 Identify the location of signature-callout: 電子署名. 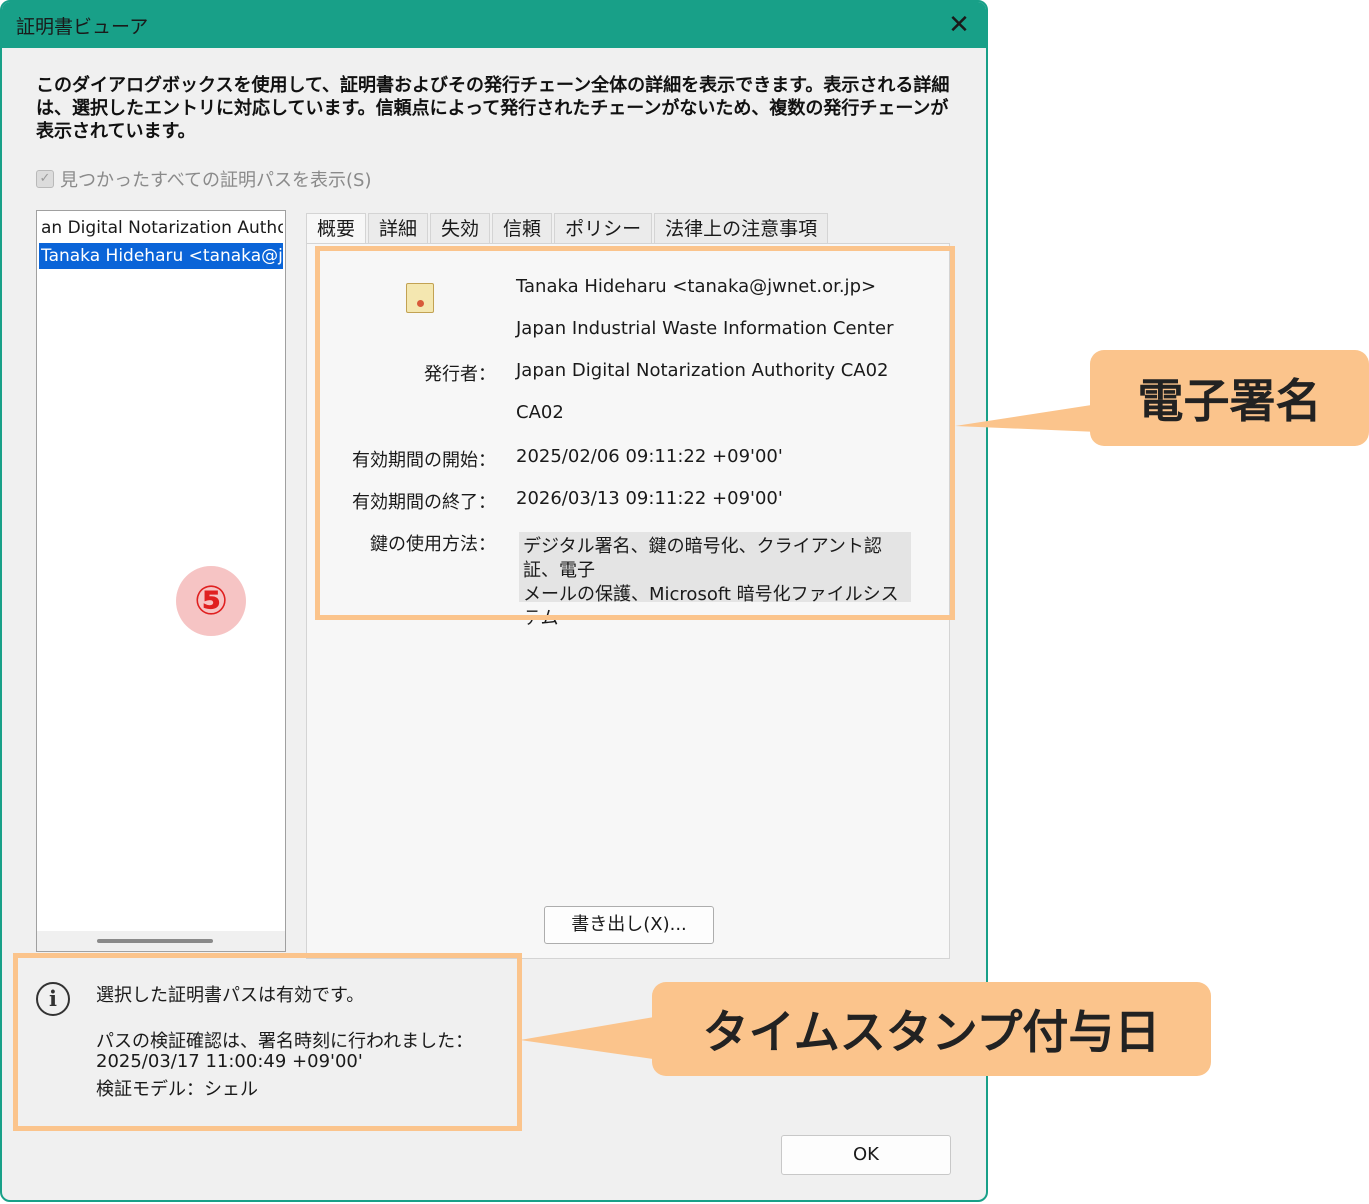
(1229, 398).